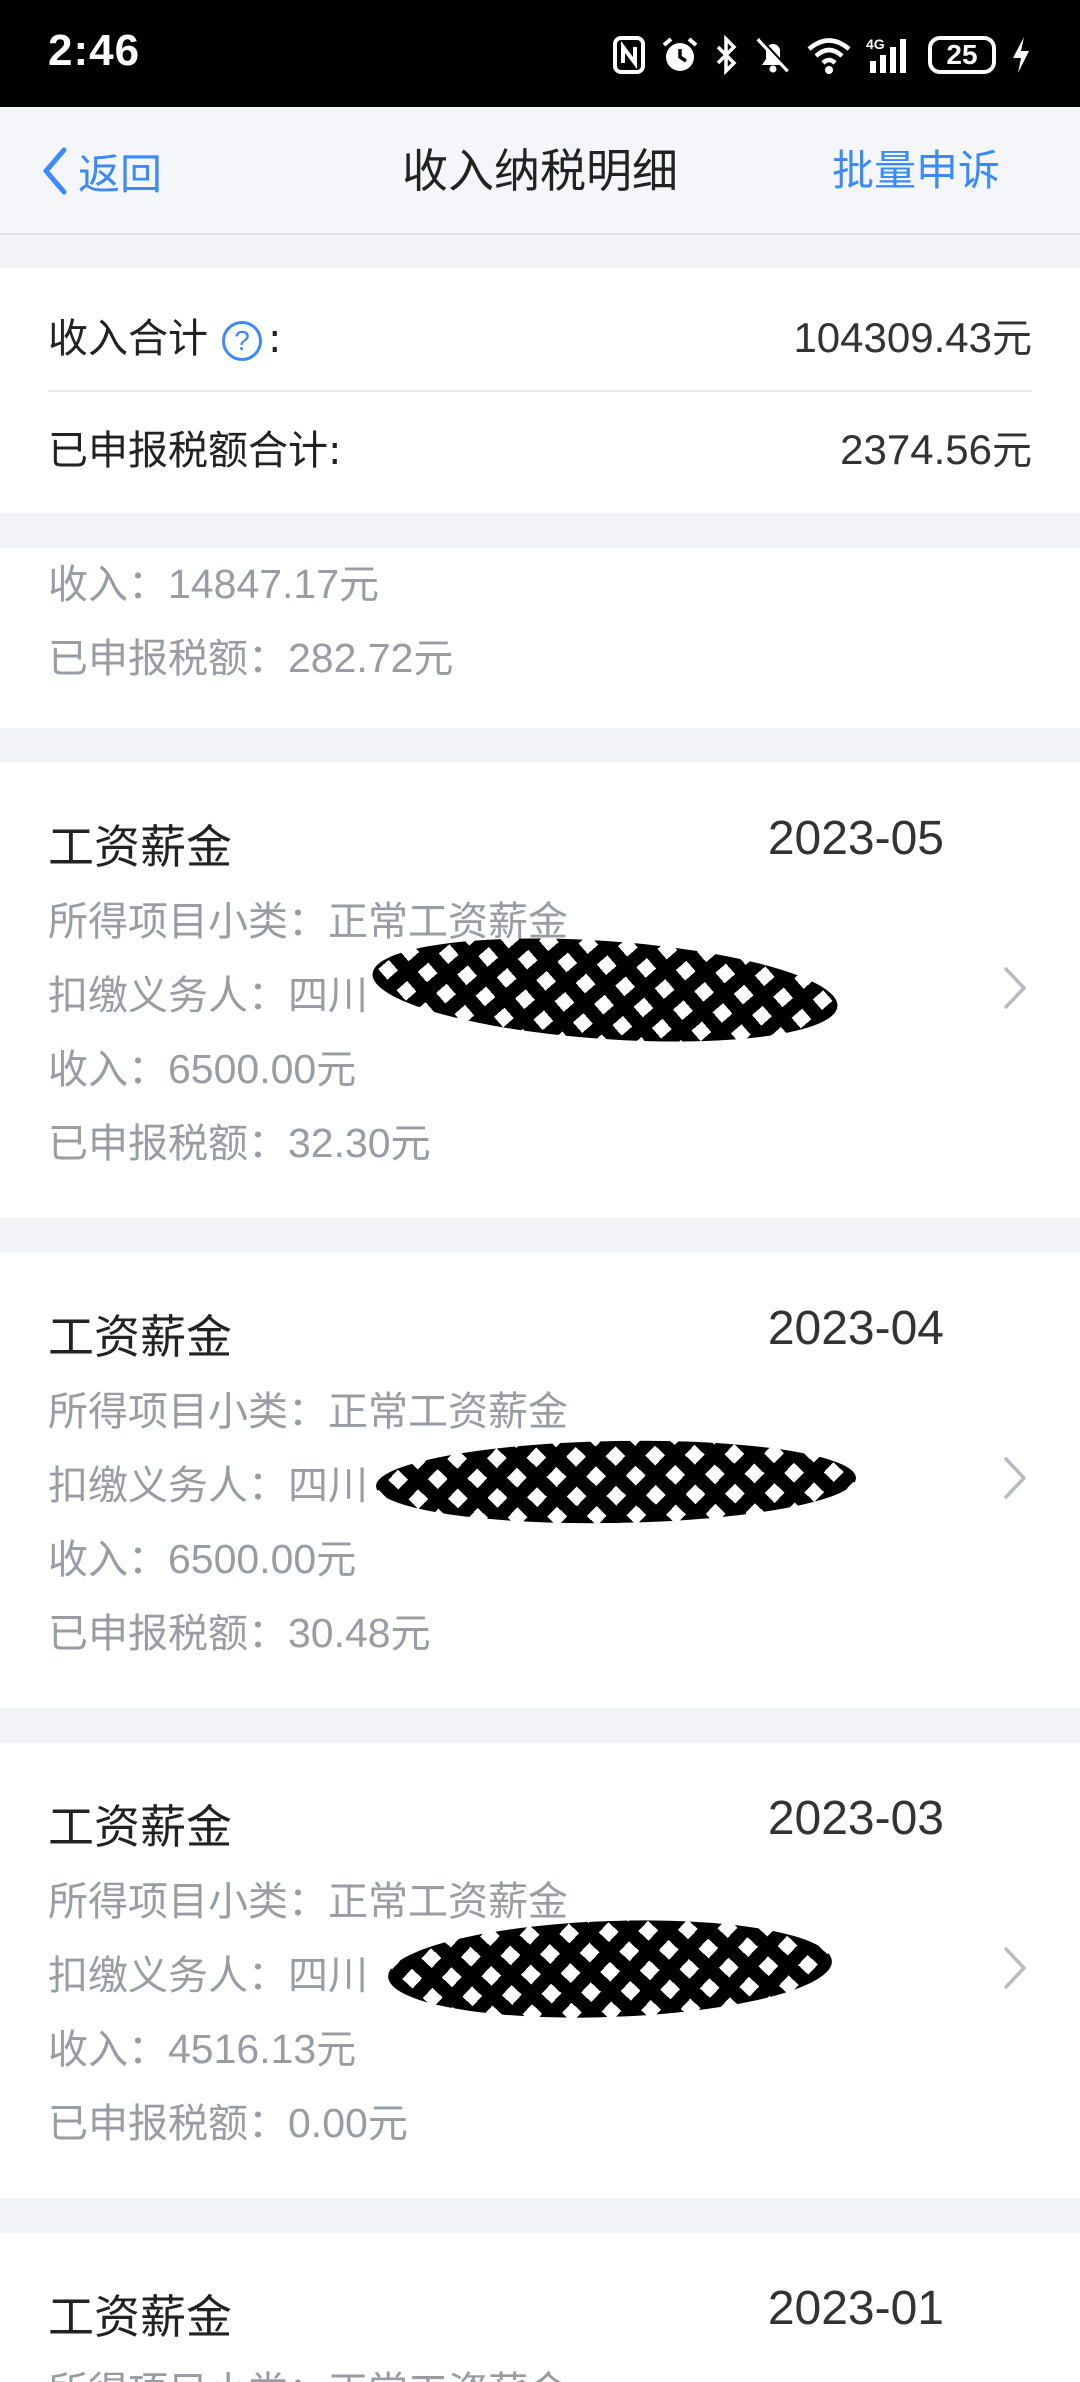 This screenshot has height=2382, width=1080. Describe the element at coordinates (540, 335) in the screenshot. I see `income-total-row: 收入合计?: 104309.43元` at that location.